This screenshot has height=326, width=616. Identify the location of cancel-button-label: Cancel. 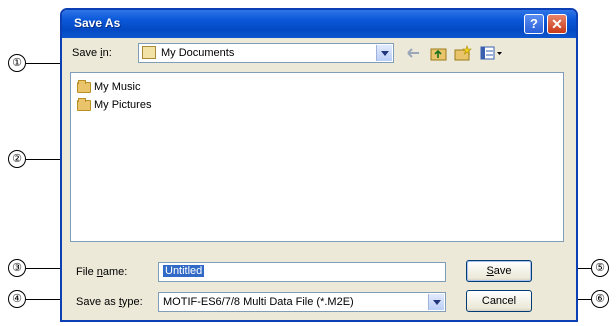
(499, 301).